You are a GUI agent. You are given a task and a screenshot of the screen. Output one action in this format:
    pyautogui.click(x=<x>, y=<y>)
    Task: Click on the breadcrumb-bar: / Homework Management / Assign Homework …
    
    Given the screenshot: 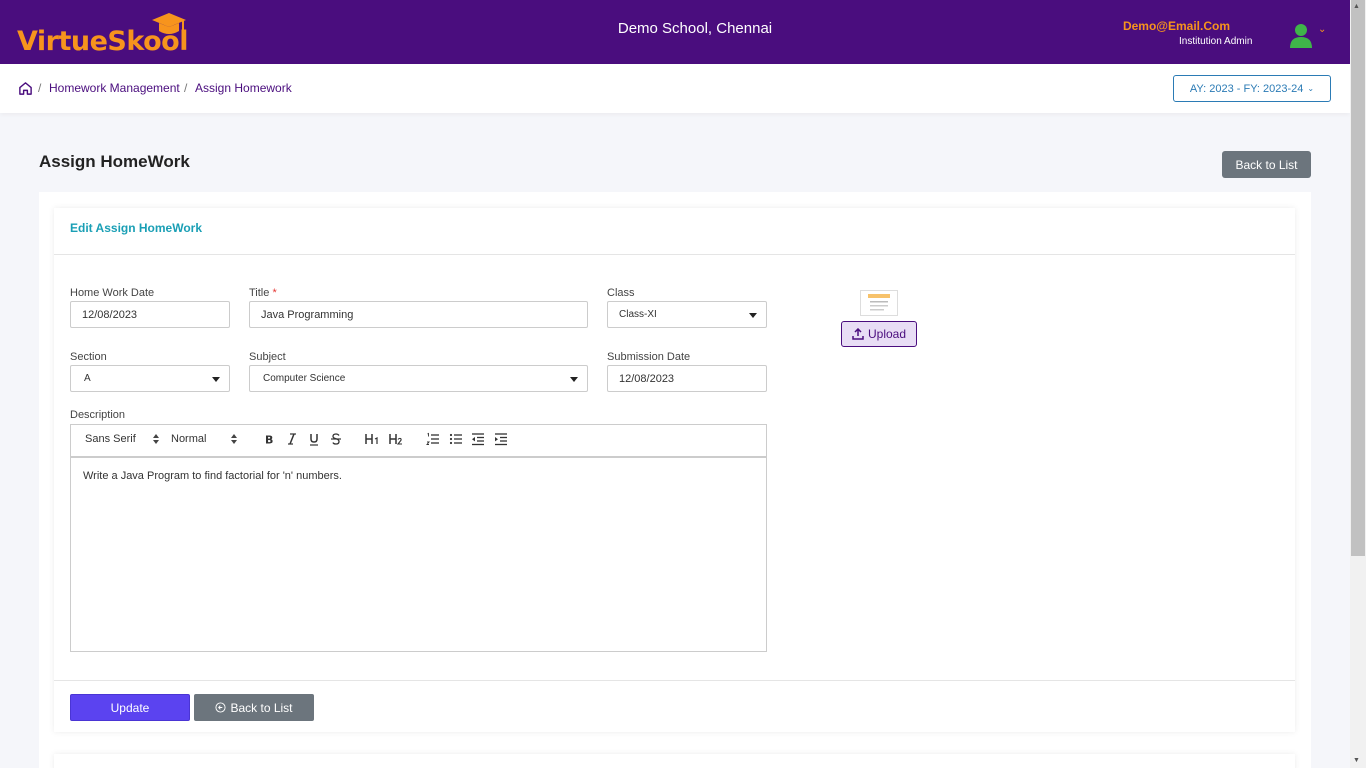 What is the action you would take?
    pyautogui.click(x=675, y=88)
    